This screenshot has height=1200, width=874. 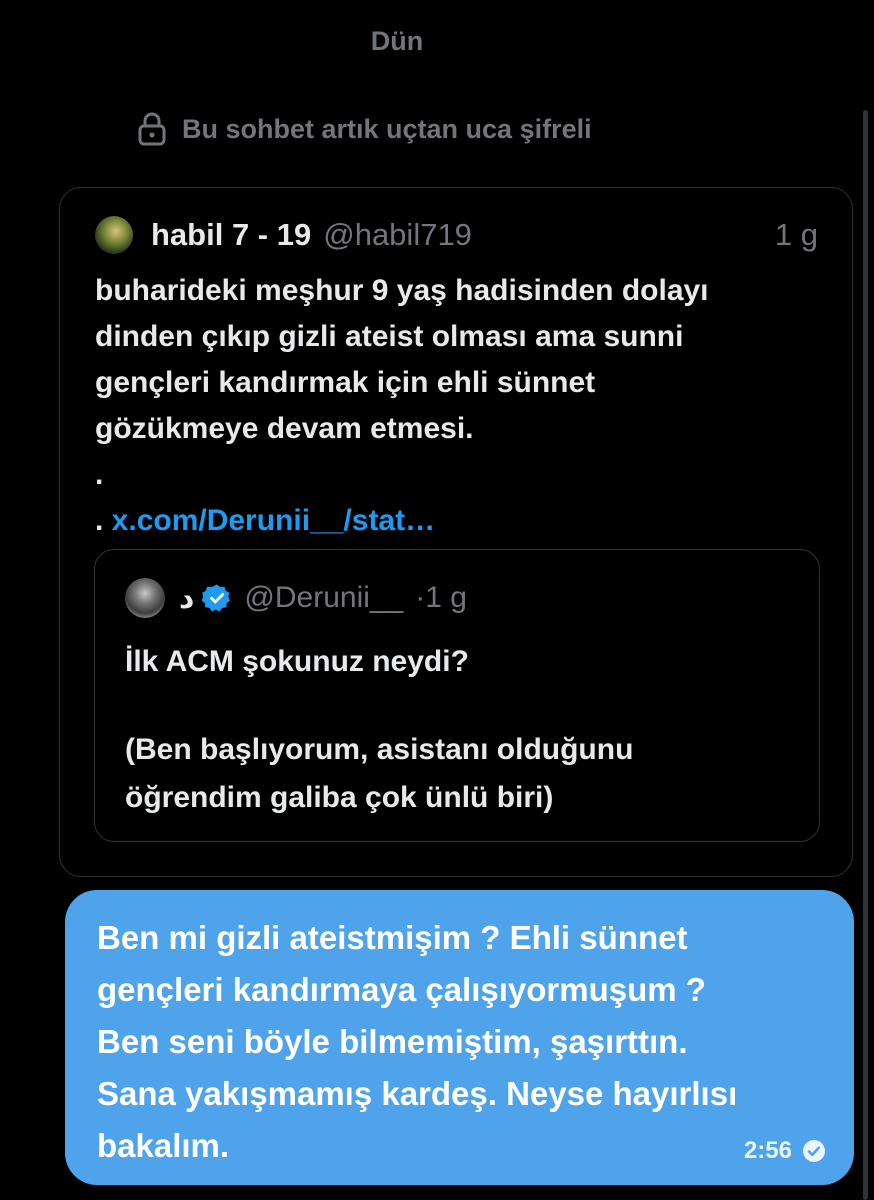 I want to click on post-text-line: gözükmeye devam etmesi., so click(x=284, y=428).